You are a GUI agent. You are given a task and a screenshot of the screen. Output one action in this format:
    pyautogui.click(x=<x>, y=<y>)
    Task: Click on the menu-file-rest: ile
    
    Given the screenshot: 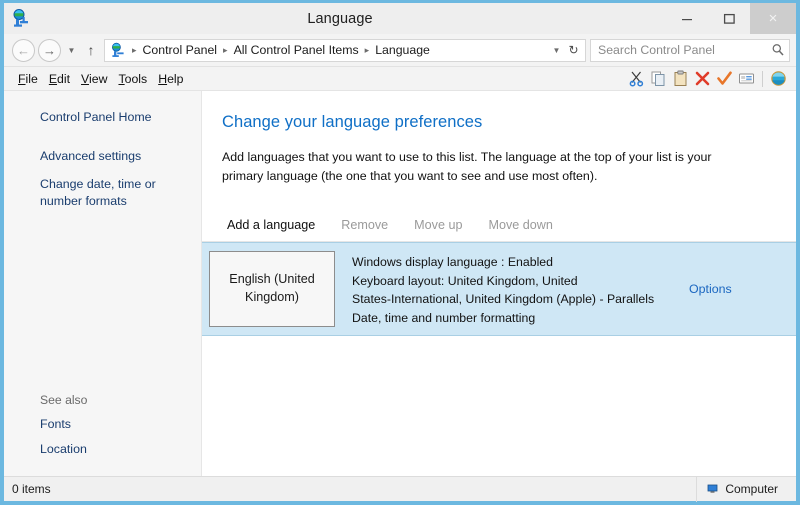 What is the action you would take?
    pyautogui.click(x=31, y=78)
    